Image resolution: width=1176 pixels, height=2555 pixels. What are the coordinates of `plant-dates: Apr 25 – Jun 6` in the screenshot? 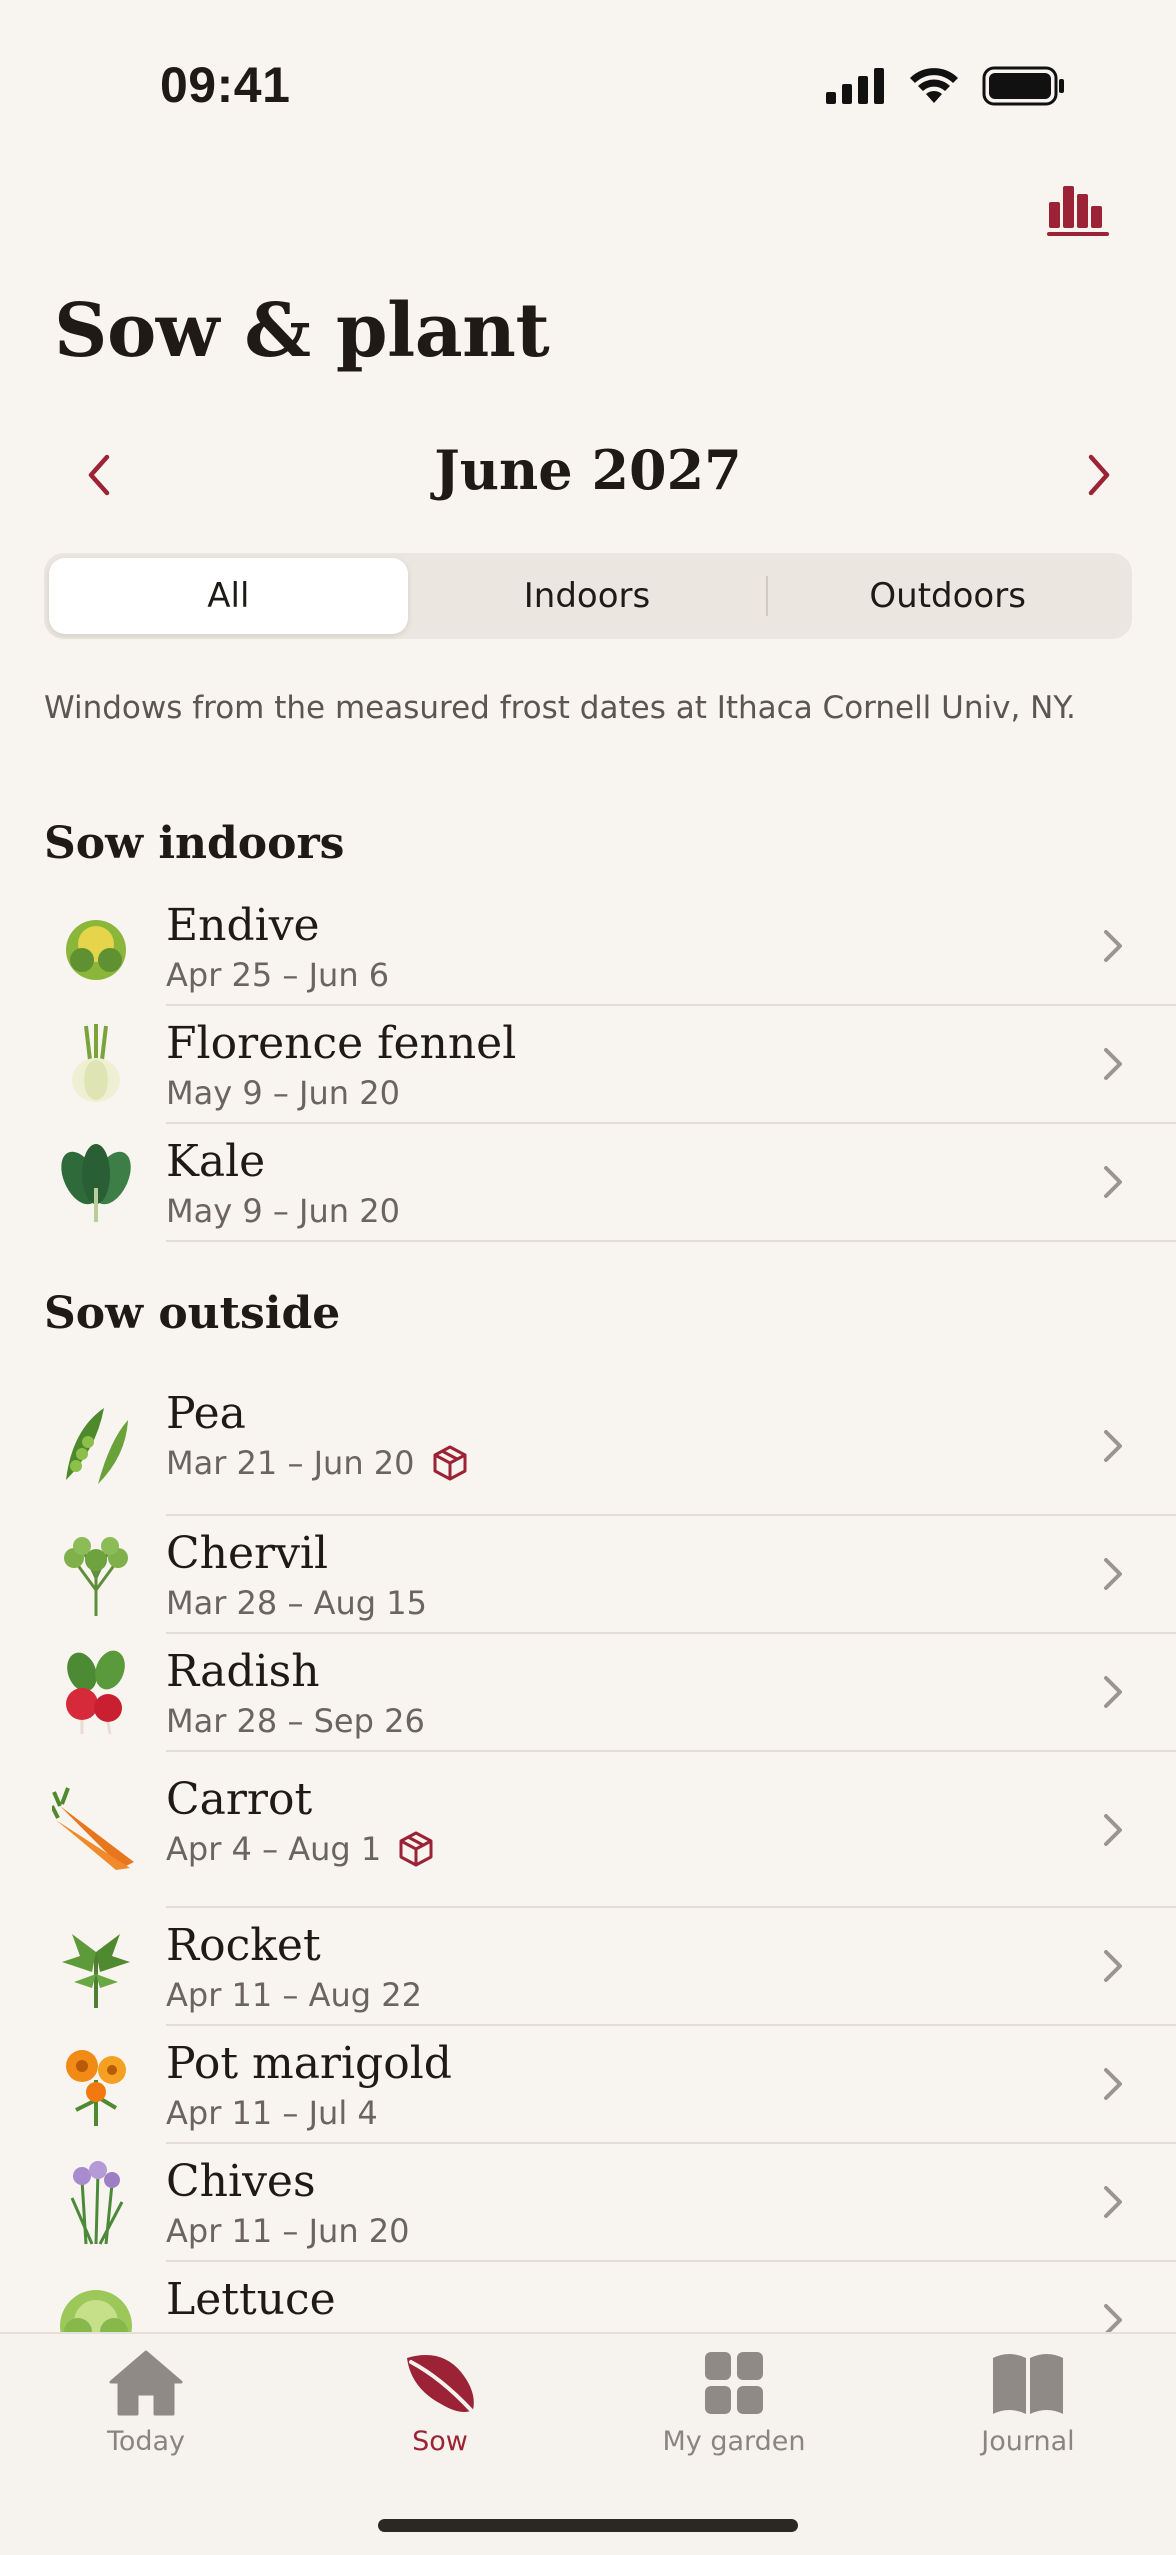 It's located at (277, 975).